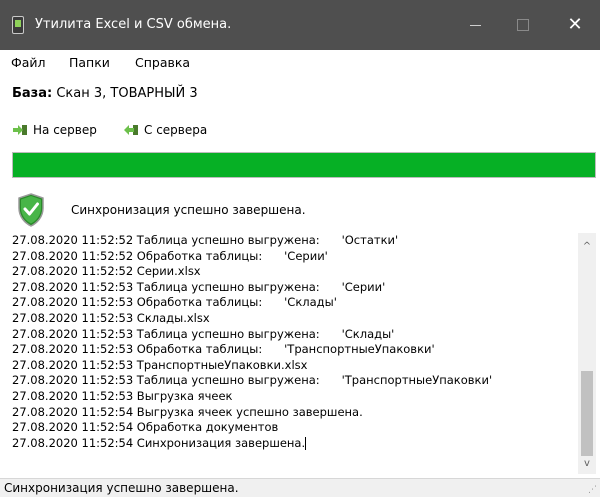  What do you see at coordinates (162, 62) in the screenshot?
I see `menu-help: Справка` at bounding box center [162, 62].